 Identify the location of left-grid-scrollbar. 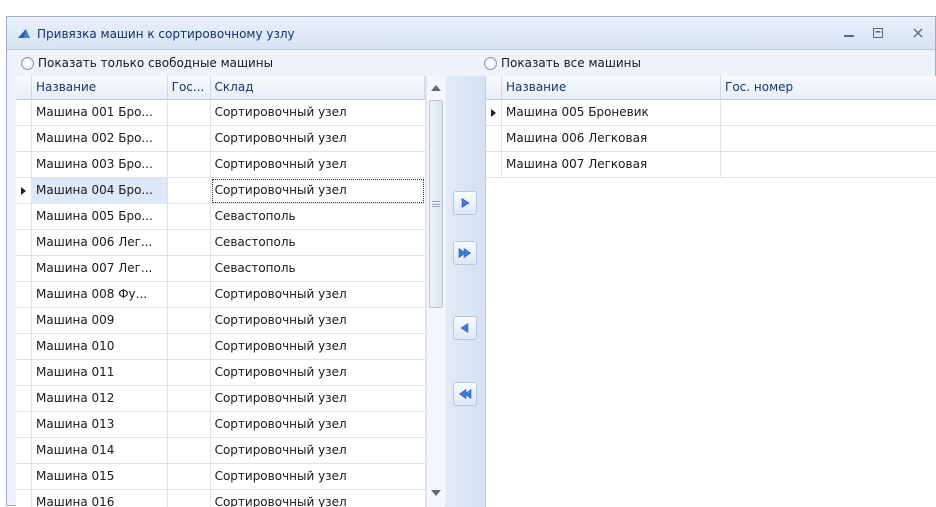
(435, 291).